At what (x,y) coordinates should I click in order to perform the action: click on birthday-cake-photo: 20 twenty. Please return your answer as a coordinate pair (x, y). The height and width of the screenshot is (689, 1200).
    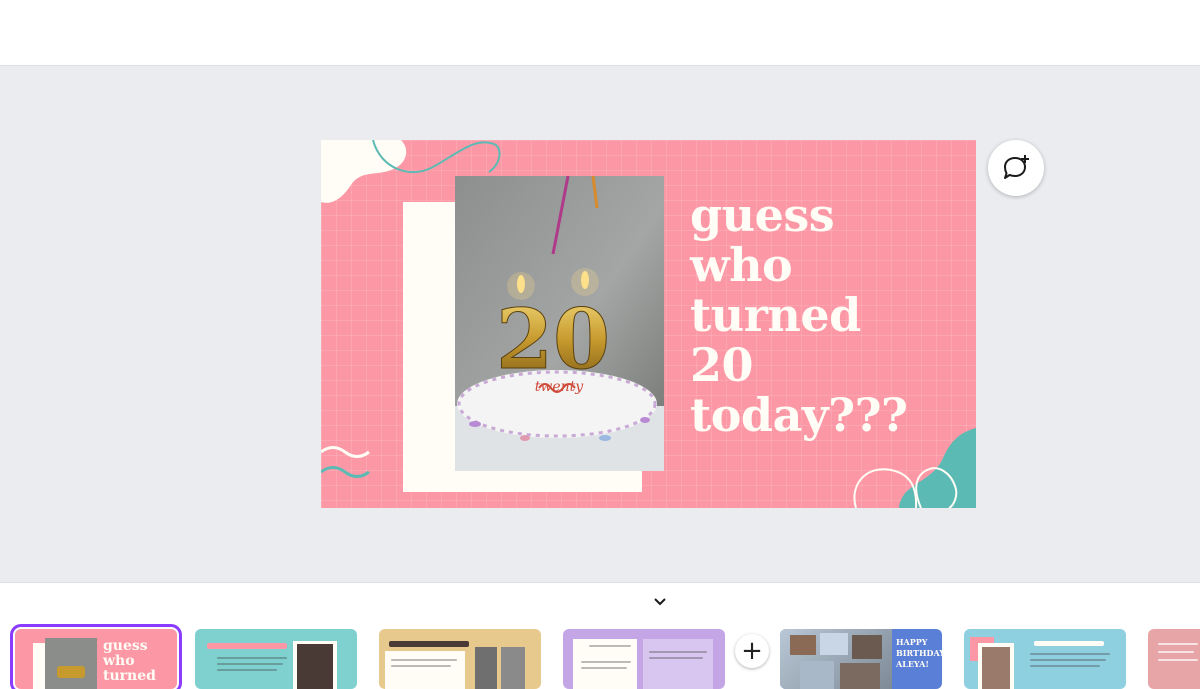
    Looking at the image, I should click on (559, 323).